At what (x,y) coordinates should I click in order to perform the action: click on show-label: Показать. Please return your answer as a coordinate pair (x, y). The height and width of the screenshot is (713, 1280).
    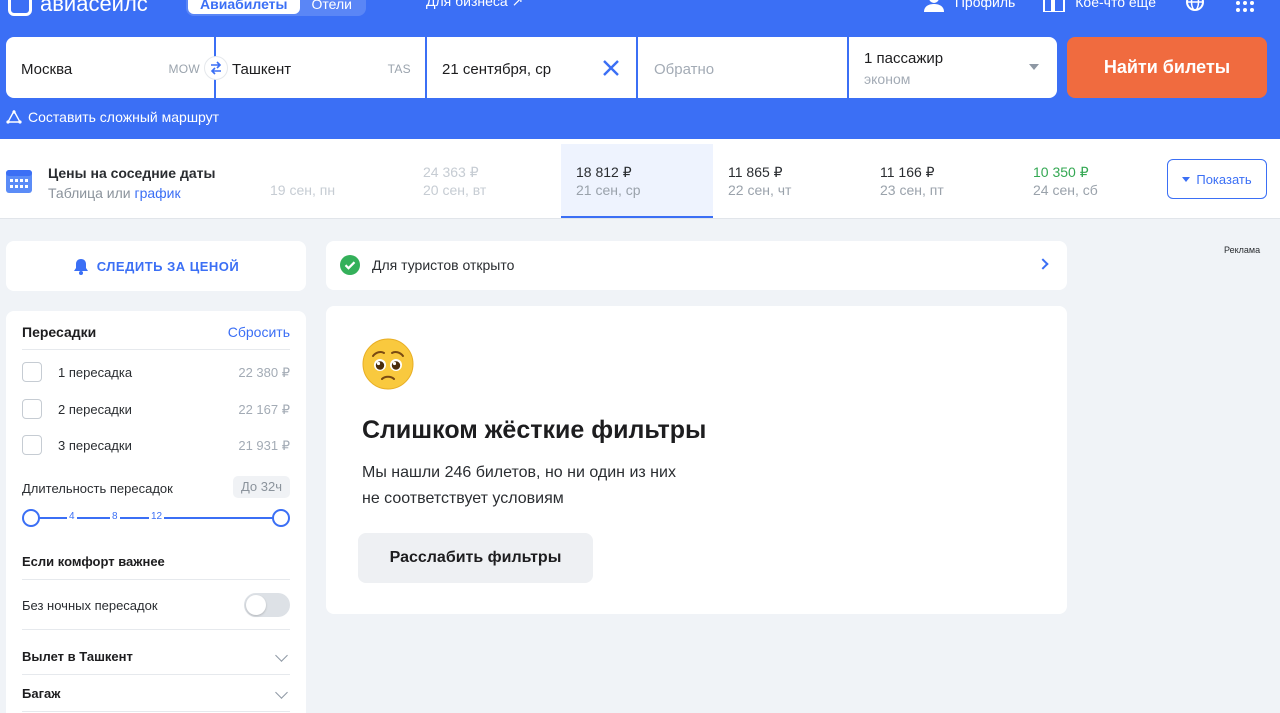
    Looking at the image, I should click on (1224, 179).